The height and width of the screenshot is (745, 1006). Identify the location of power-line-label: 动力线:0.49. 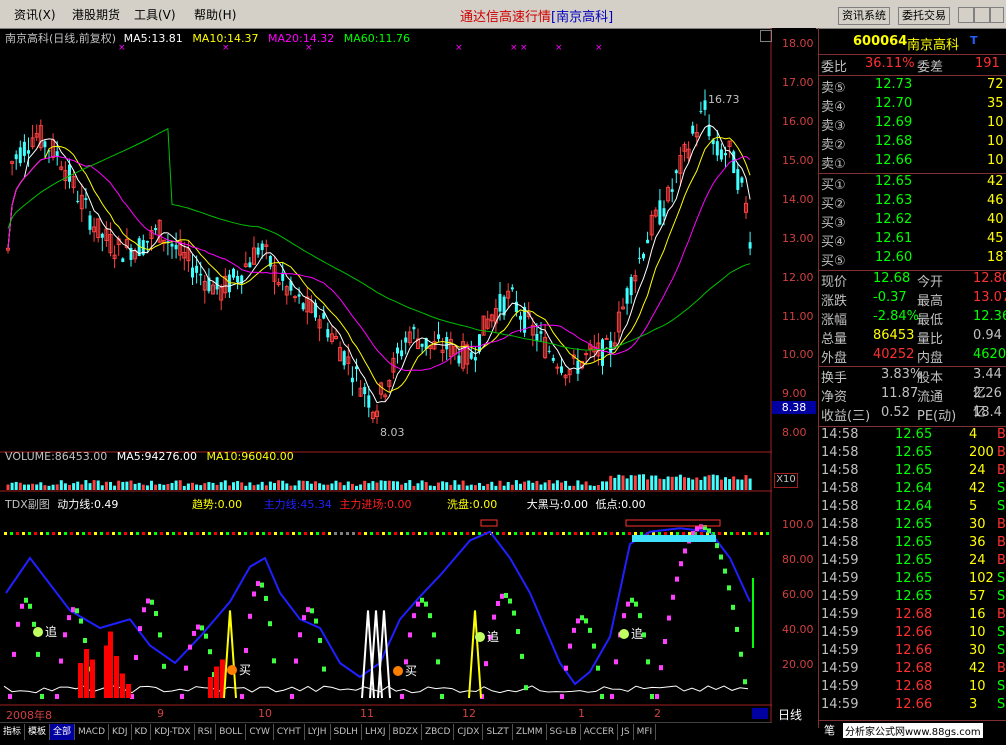
(88, 504).